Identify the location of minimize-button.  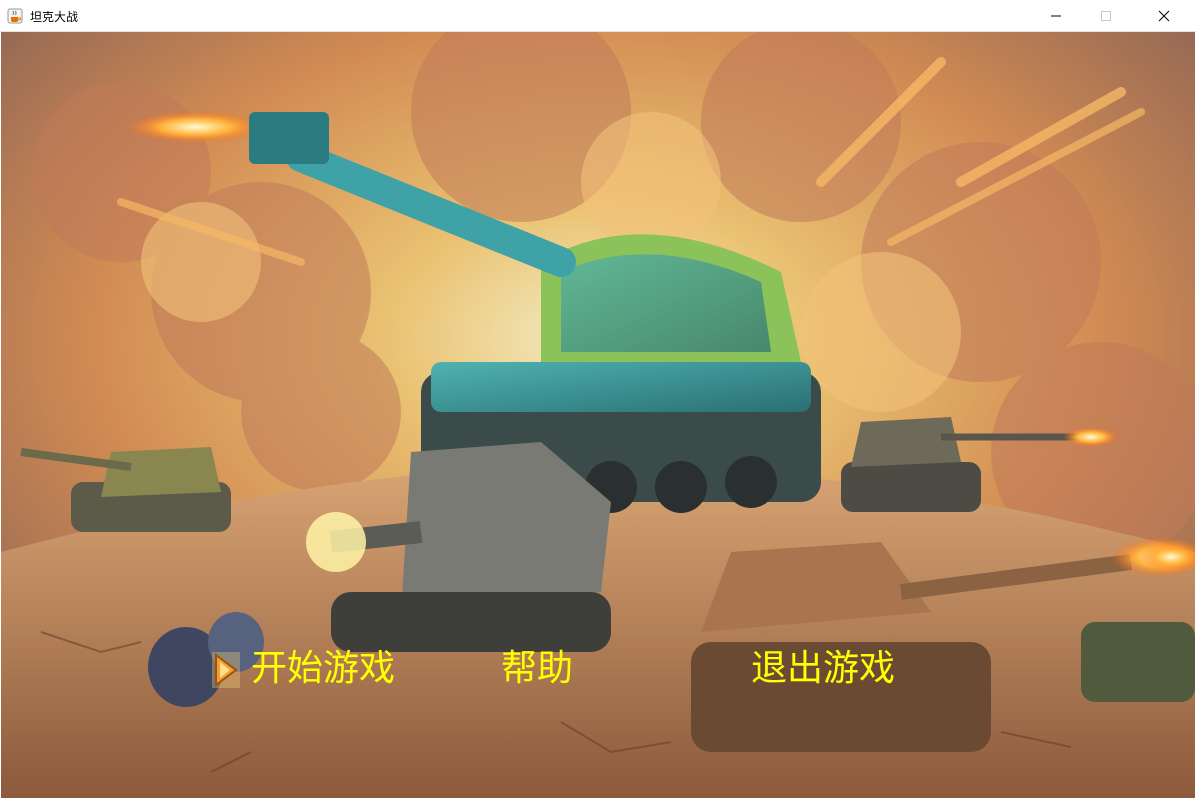
(1055, 15).